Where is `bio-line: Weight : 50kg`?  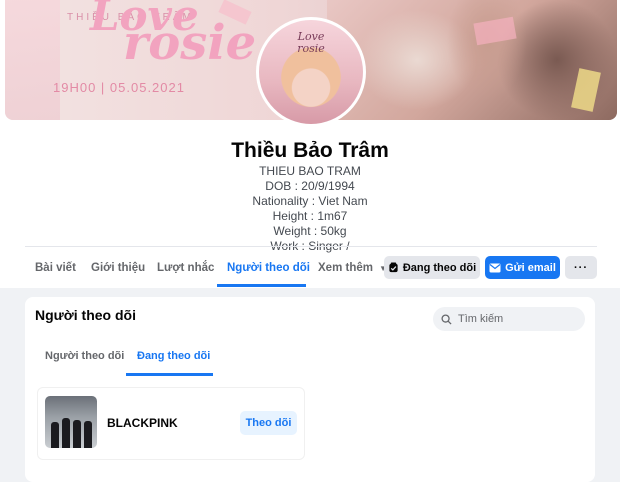
bio-line: Weight : 50kg is located at coordinates (310, 231).